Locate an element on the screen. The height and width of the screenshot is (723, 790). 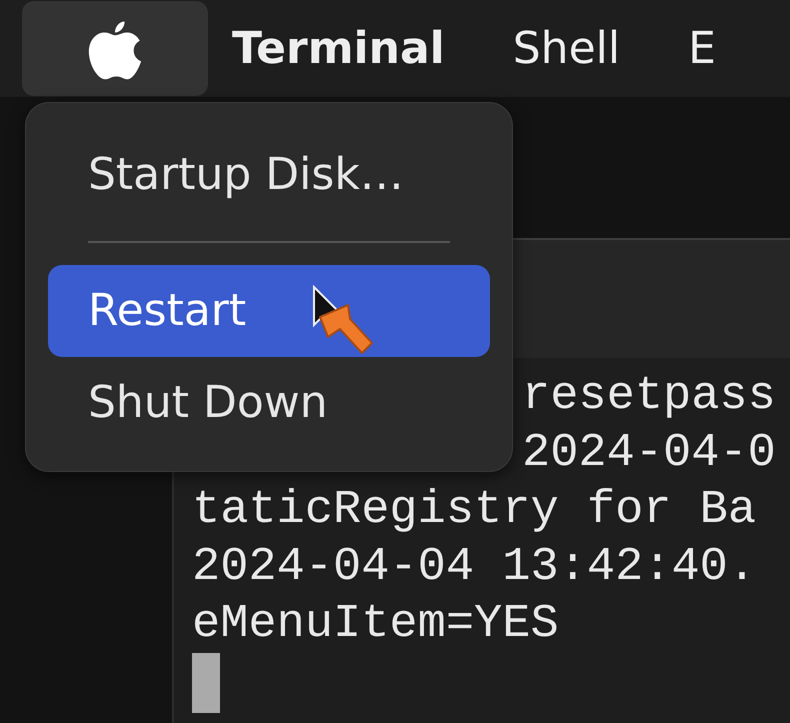
menu-bar-item: E is located at coordinates (712, 48).